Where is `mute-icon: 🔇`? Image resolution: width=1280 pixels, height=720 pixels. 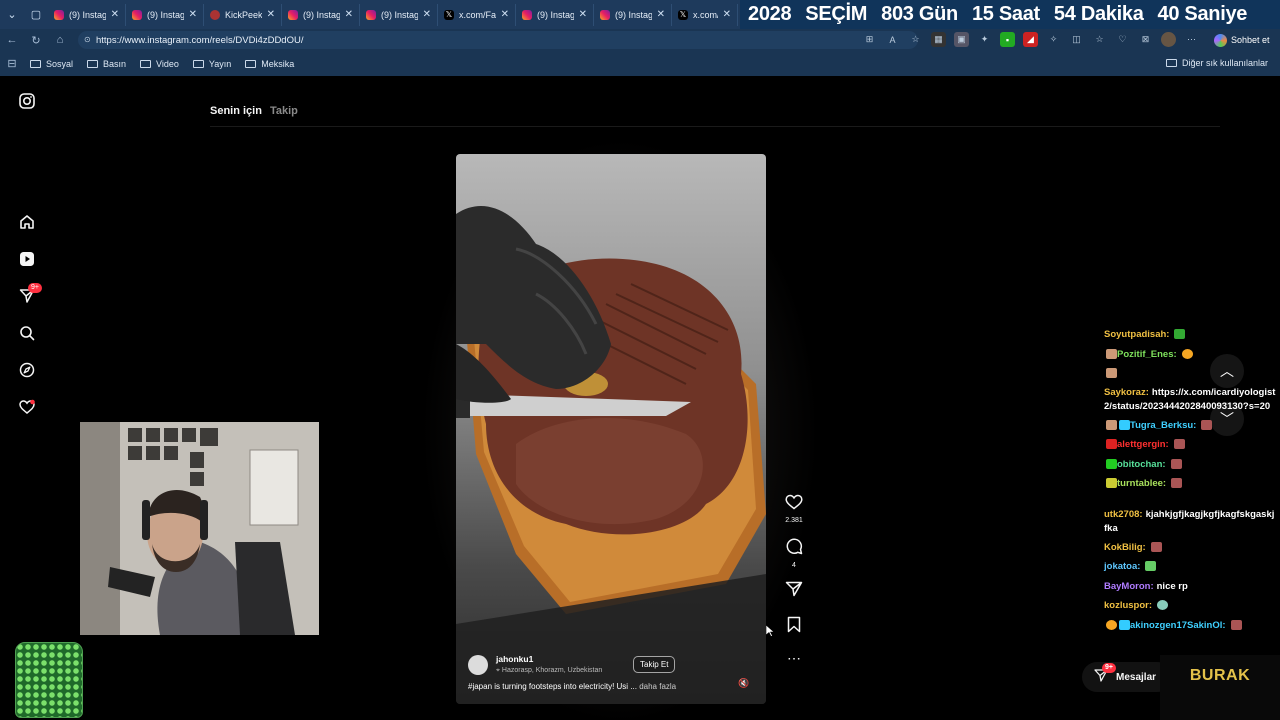
mute-icon: 🔇 is located at coordinates (744, 685).